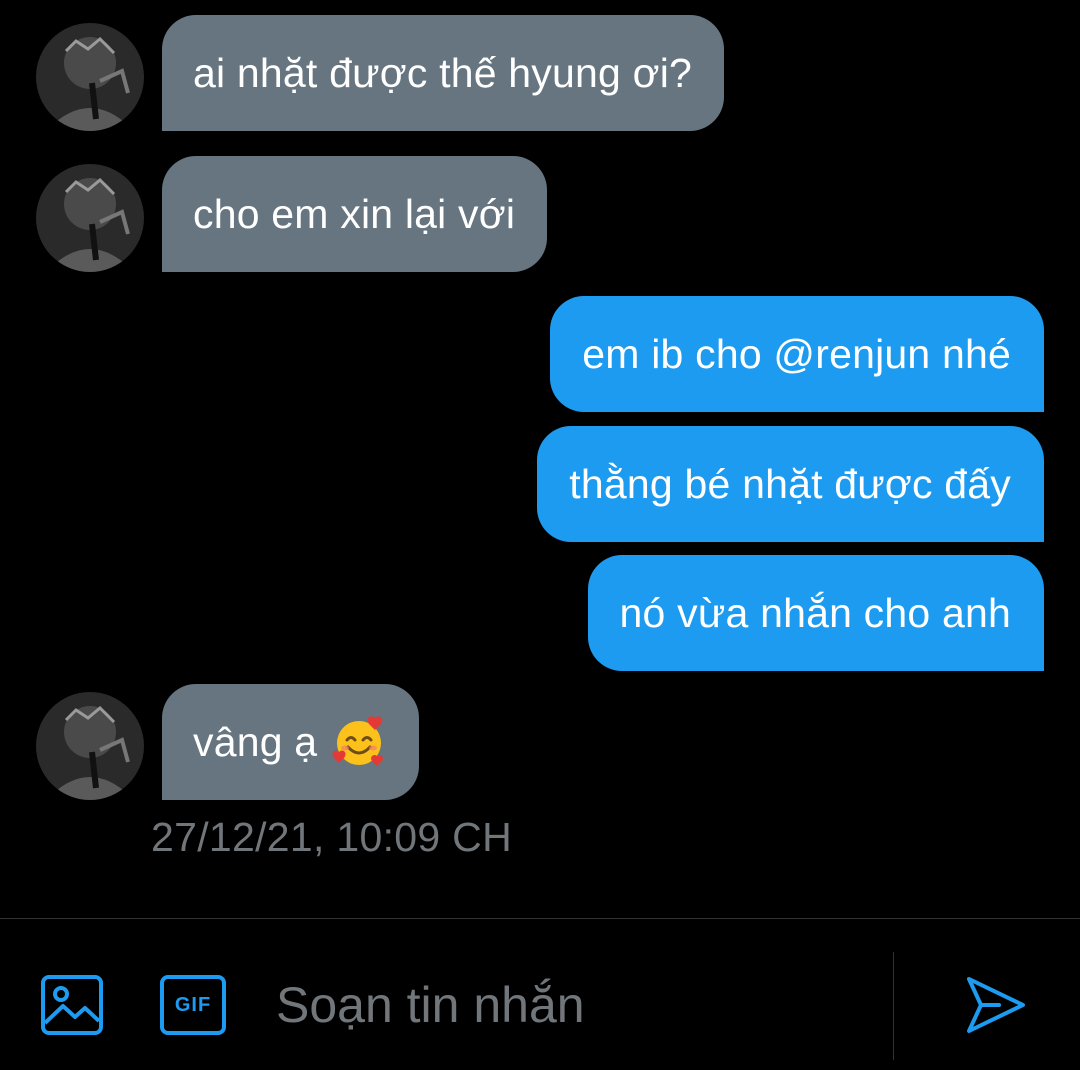  I want to click on message-bubble-outgoing: em ib cho @renjun nhé, so click(797, 354).